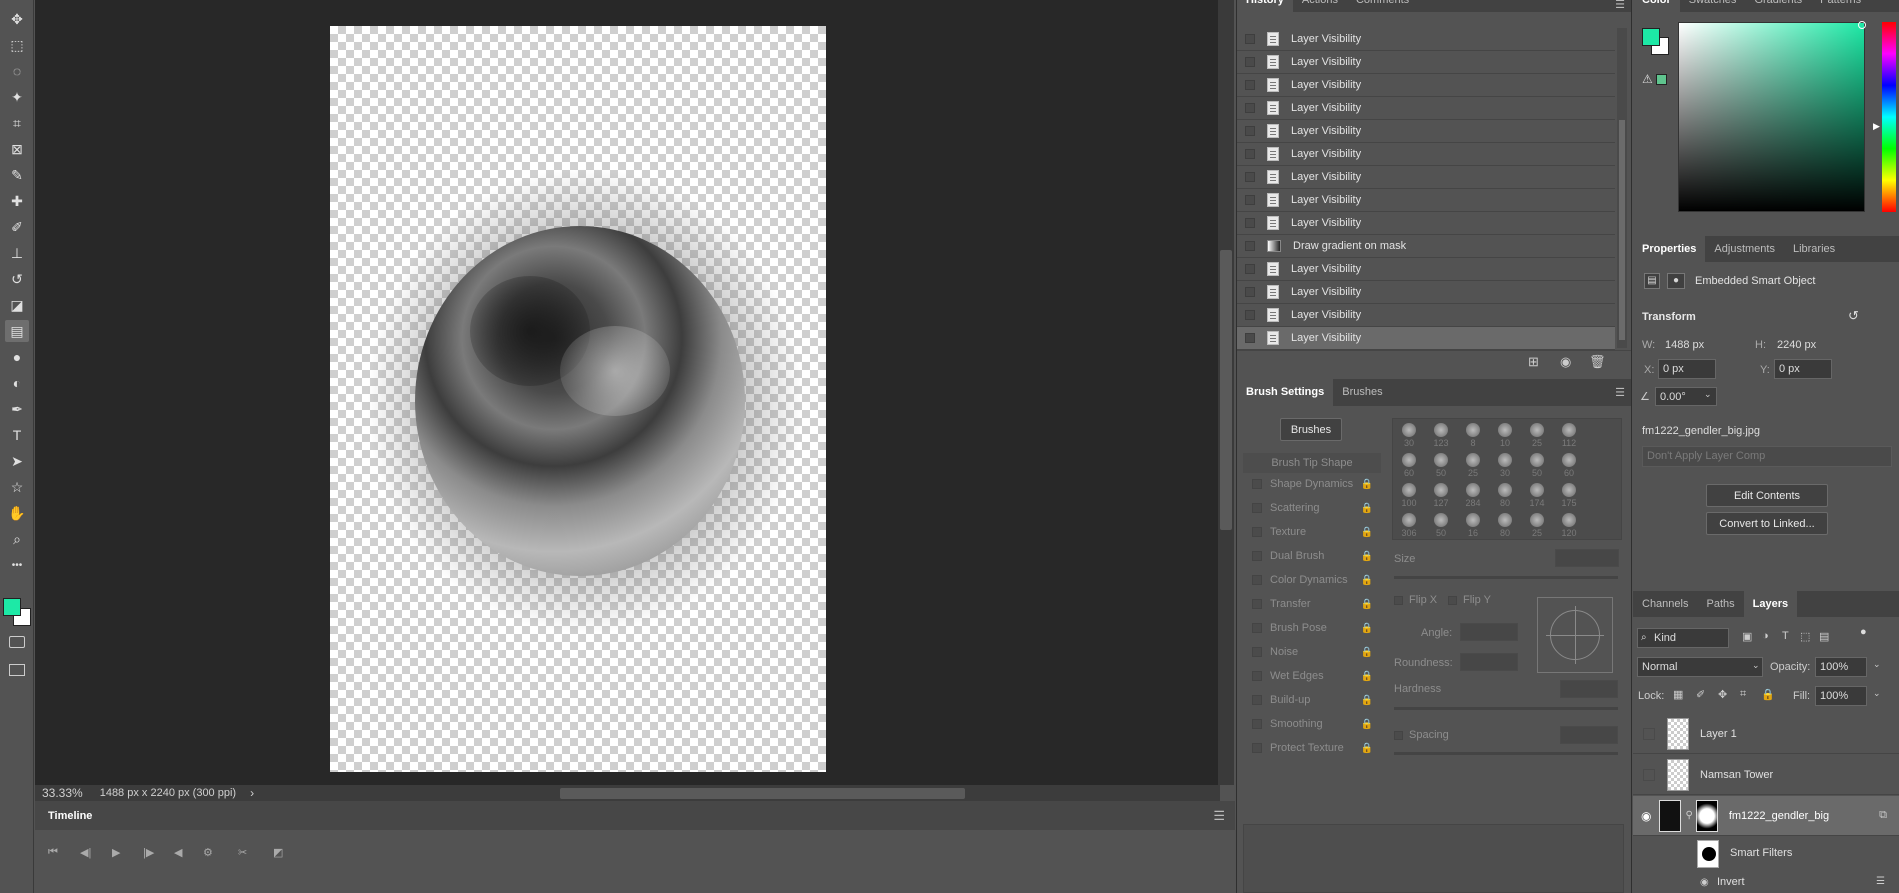 This screenshot has width=1899, height=893. What do you see at coordinates (1311, 556) in the screenshot?
I see `brush-option-row: Dual Brush 🔒` at bounding box center [1311, 556].